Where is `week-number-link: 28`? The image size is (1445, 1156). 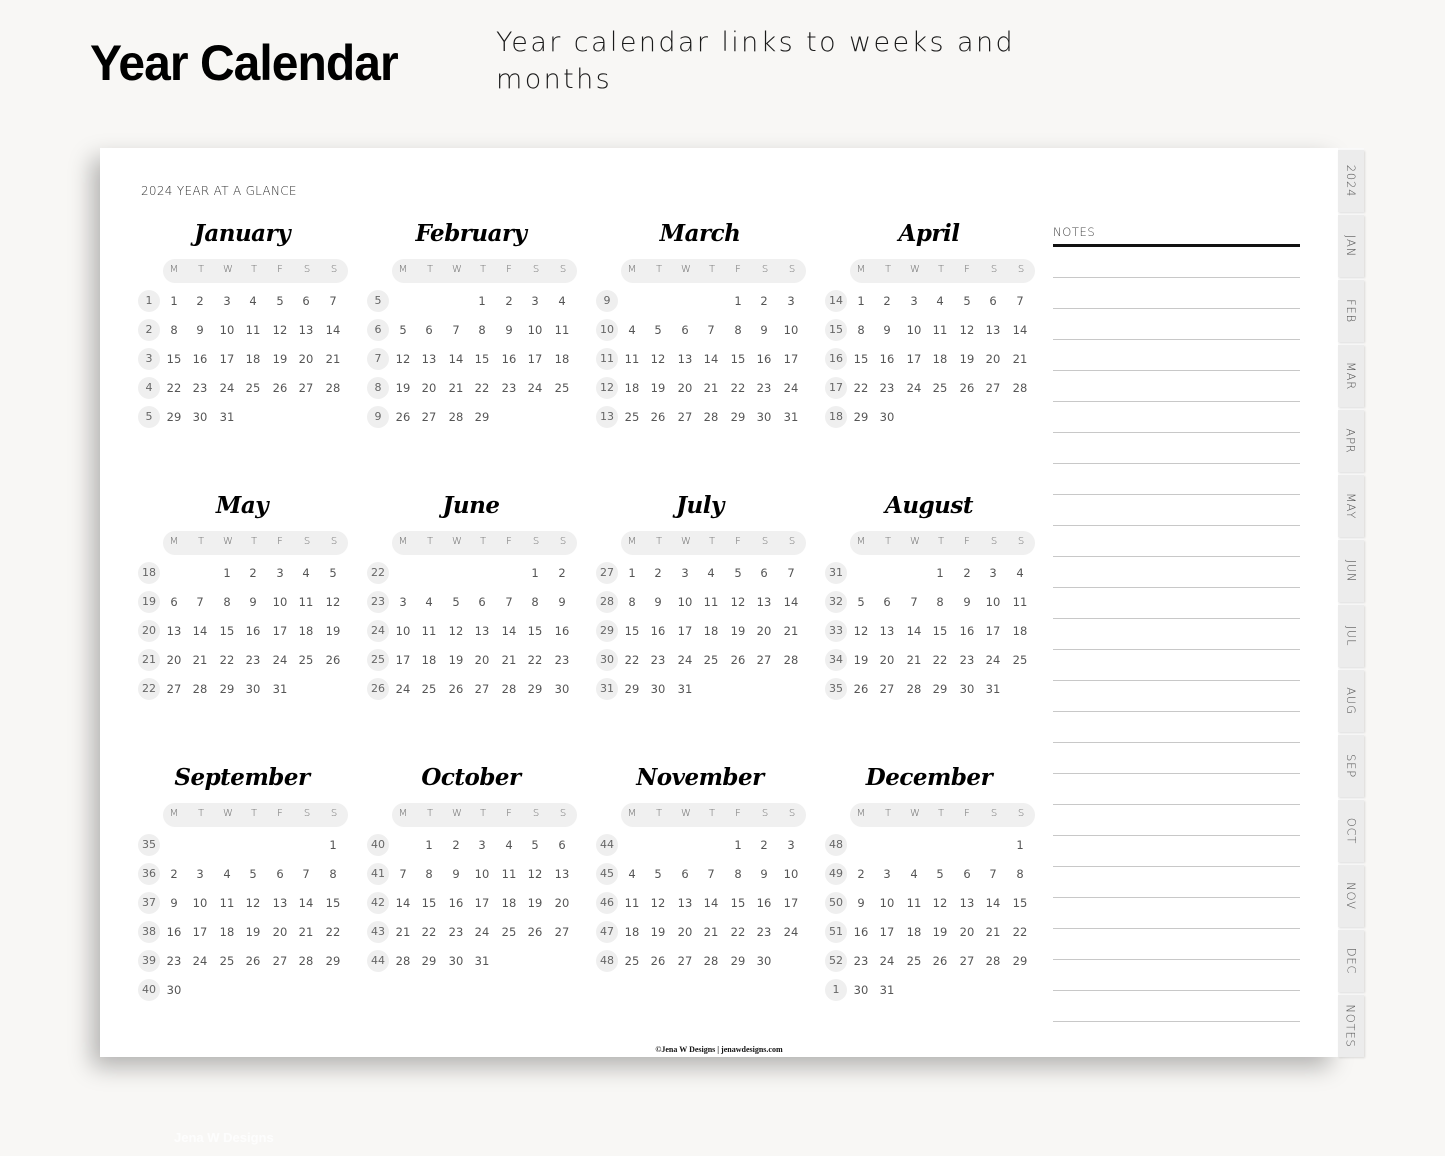
week-number-link: 28 is located at coordinates (607, 602).